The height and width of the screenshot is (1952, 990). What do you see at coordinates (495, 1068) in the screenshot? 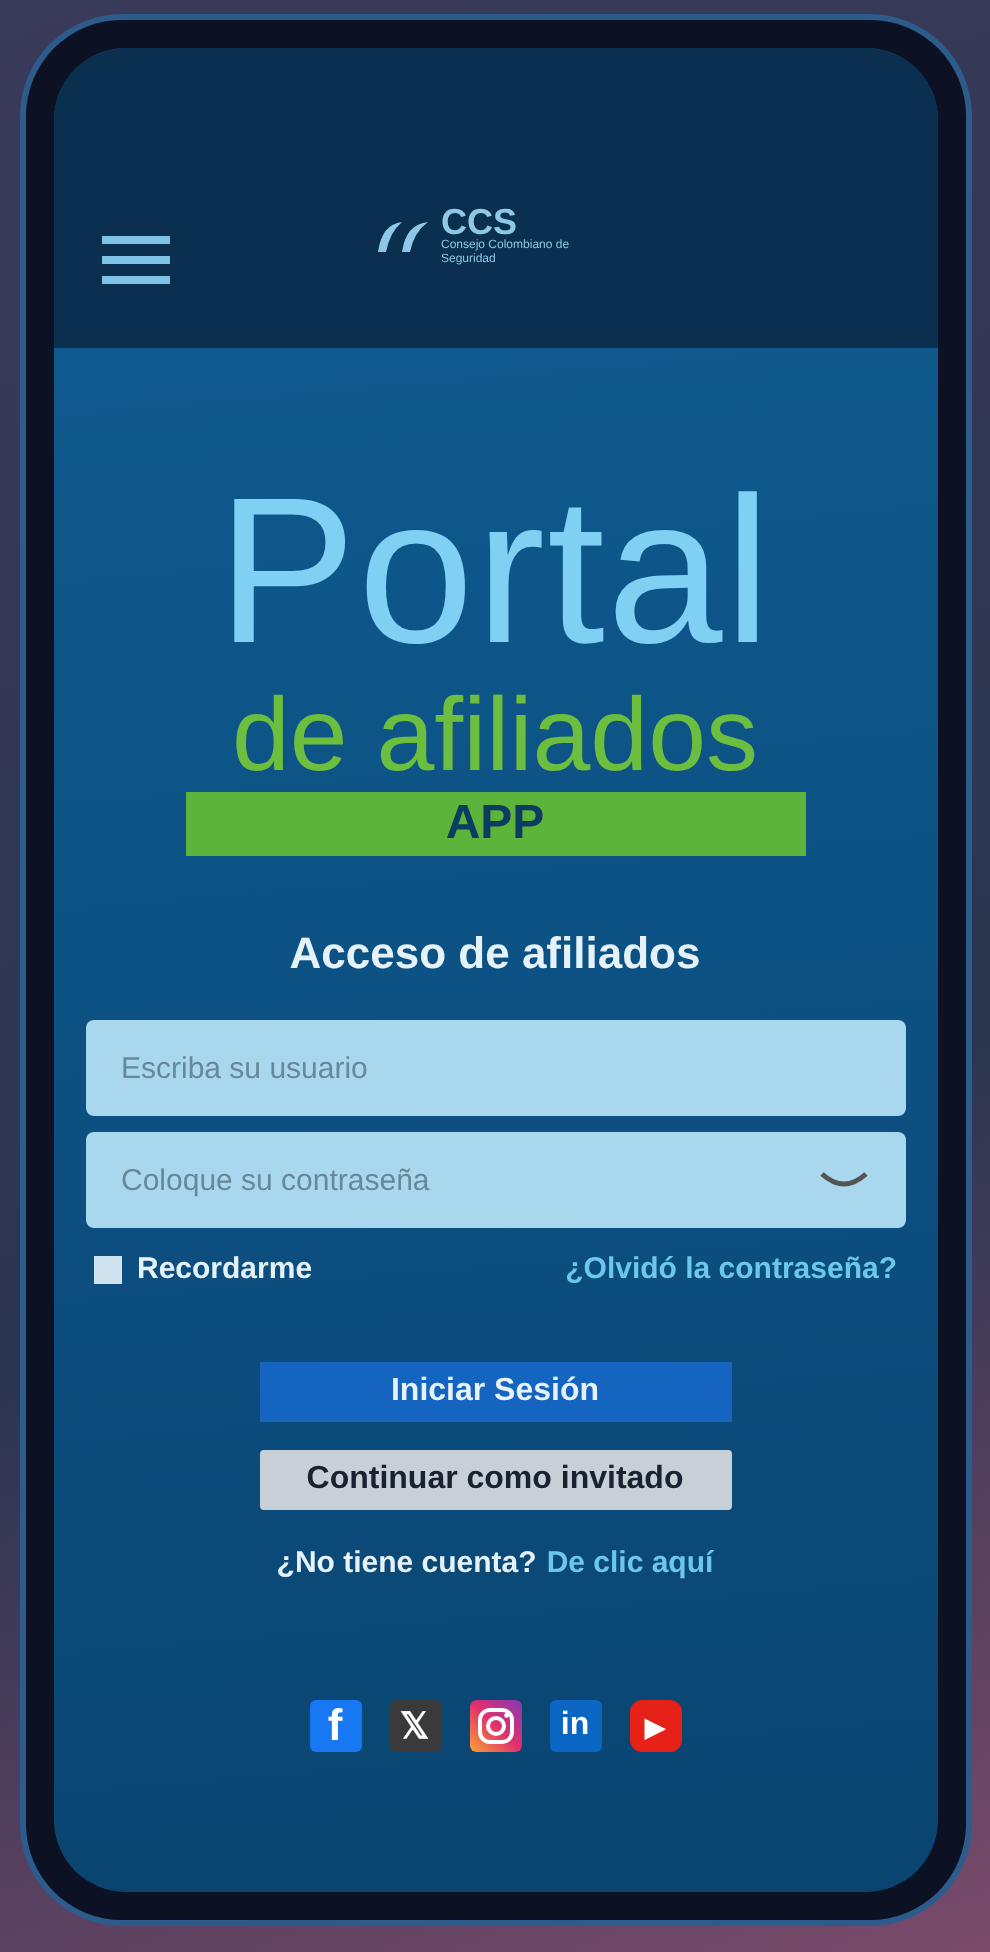
I see `username-field: Escriba su usuario` at bounding box center [495, 1068].